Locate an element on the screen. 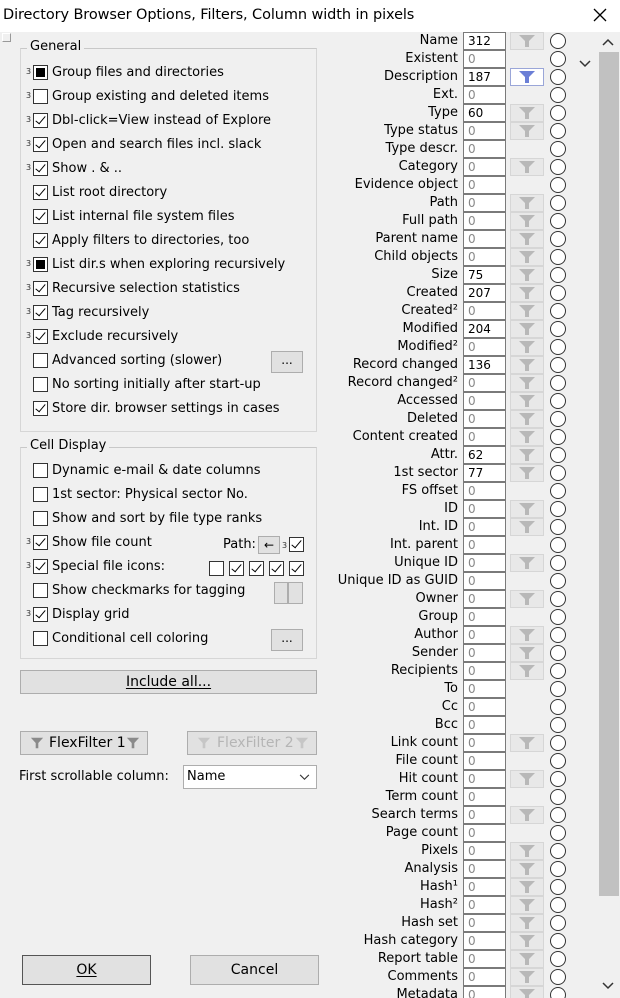 Image resolution: width=620 pixels, height=998 pixels. cell-display-option: Show checkmarks for tagging is located at coordinates (155, 592).